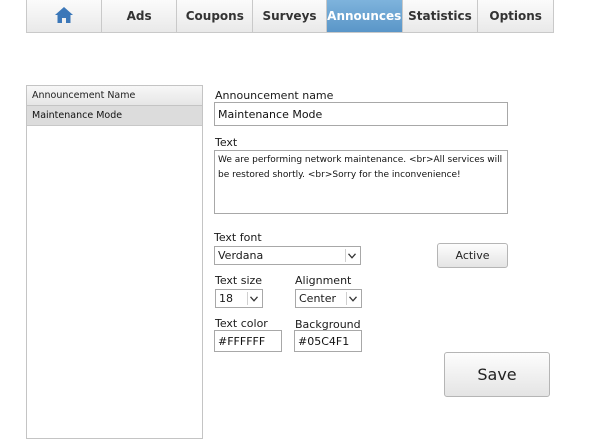  I want to click on tab-home, so click(64, 16).